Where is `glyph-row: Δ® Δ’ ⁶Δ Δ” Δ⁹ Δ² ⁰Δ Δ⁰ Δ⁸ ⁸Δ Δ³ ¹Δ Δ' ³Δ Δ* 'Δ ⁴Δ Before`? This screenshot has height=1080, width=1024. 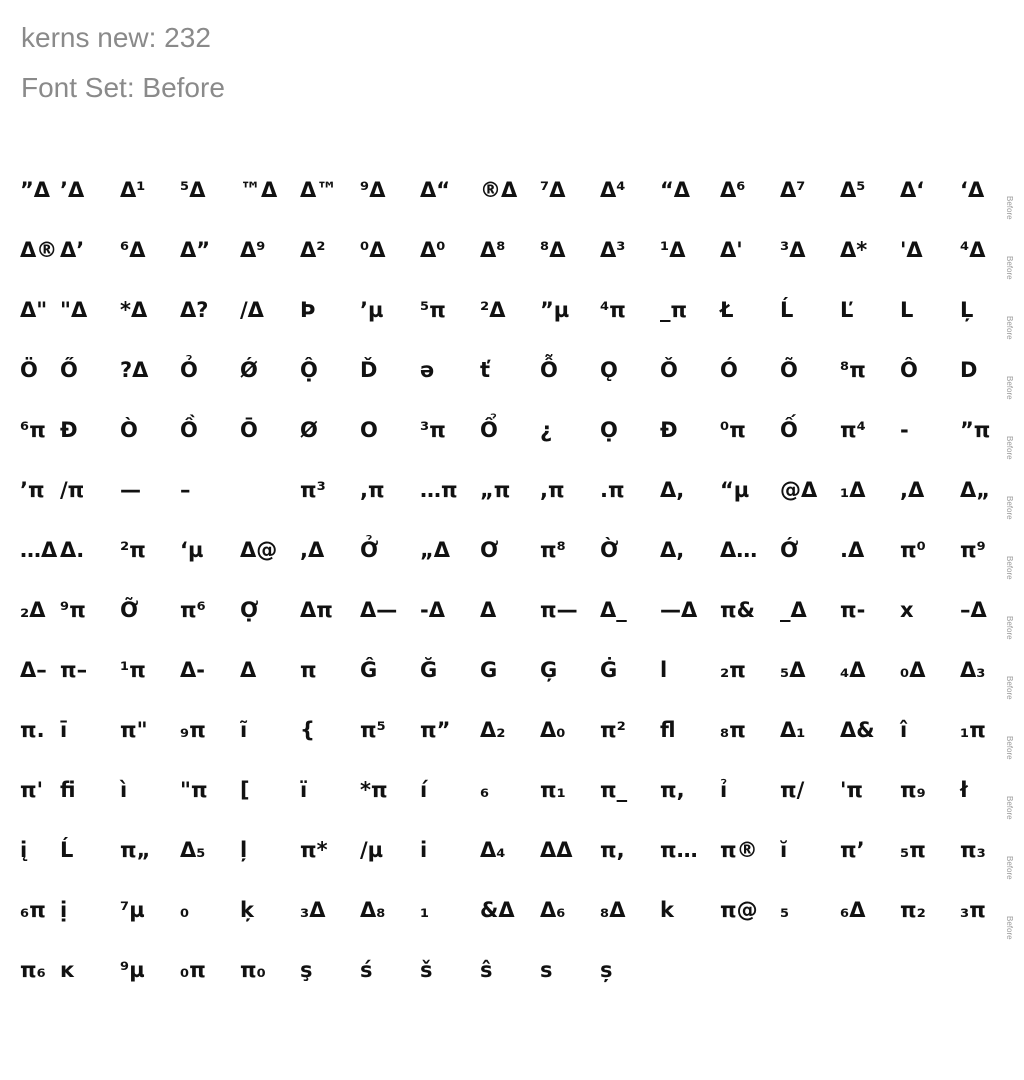
glyph-row: Δ® Δ’ ⁶Δ Δ” Δ⁹ Δ² ⁰Δ Δ⁰ Δ⁸ ⁸Δ Δ³ ¹Δ Δ' ³Δ Δ* 'Δ ⁴Δ Before is located at coordinates (512, 268).